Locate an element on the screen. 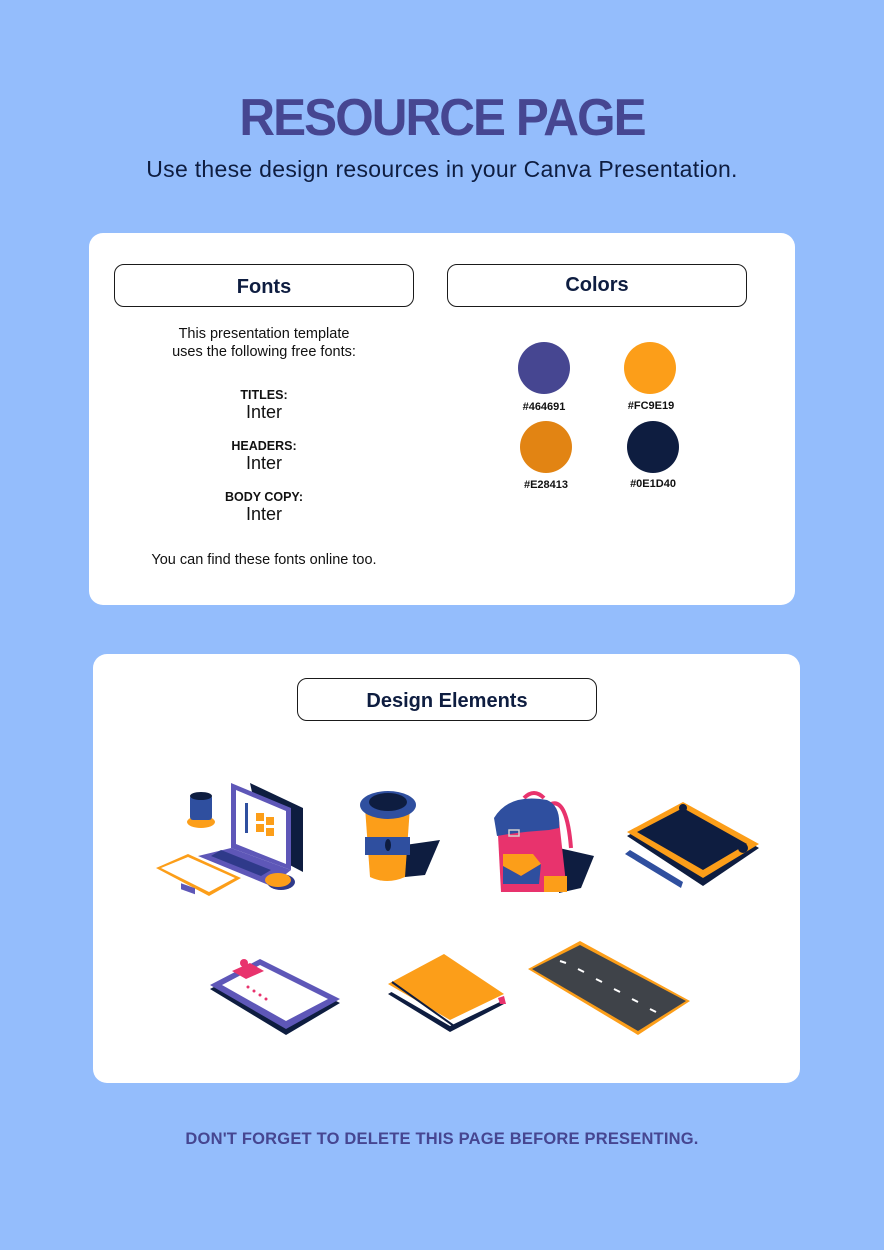  fonts-heading-text: Fonts is located at coordinates (264, 287).